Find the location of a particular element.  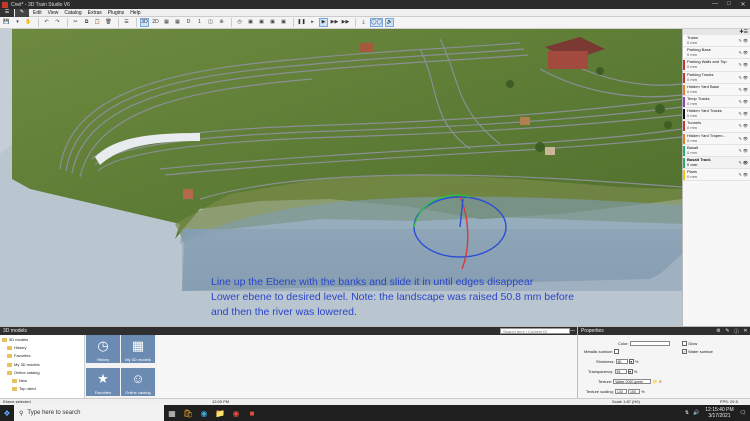

hand-icon: ✋ is located at coordinates (28, 22).